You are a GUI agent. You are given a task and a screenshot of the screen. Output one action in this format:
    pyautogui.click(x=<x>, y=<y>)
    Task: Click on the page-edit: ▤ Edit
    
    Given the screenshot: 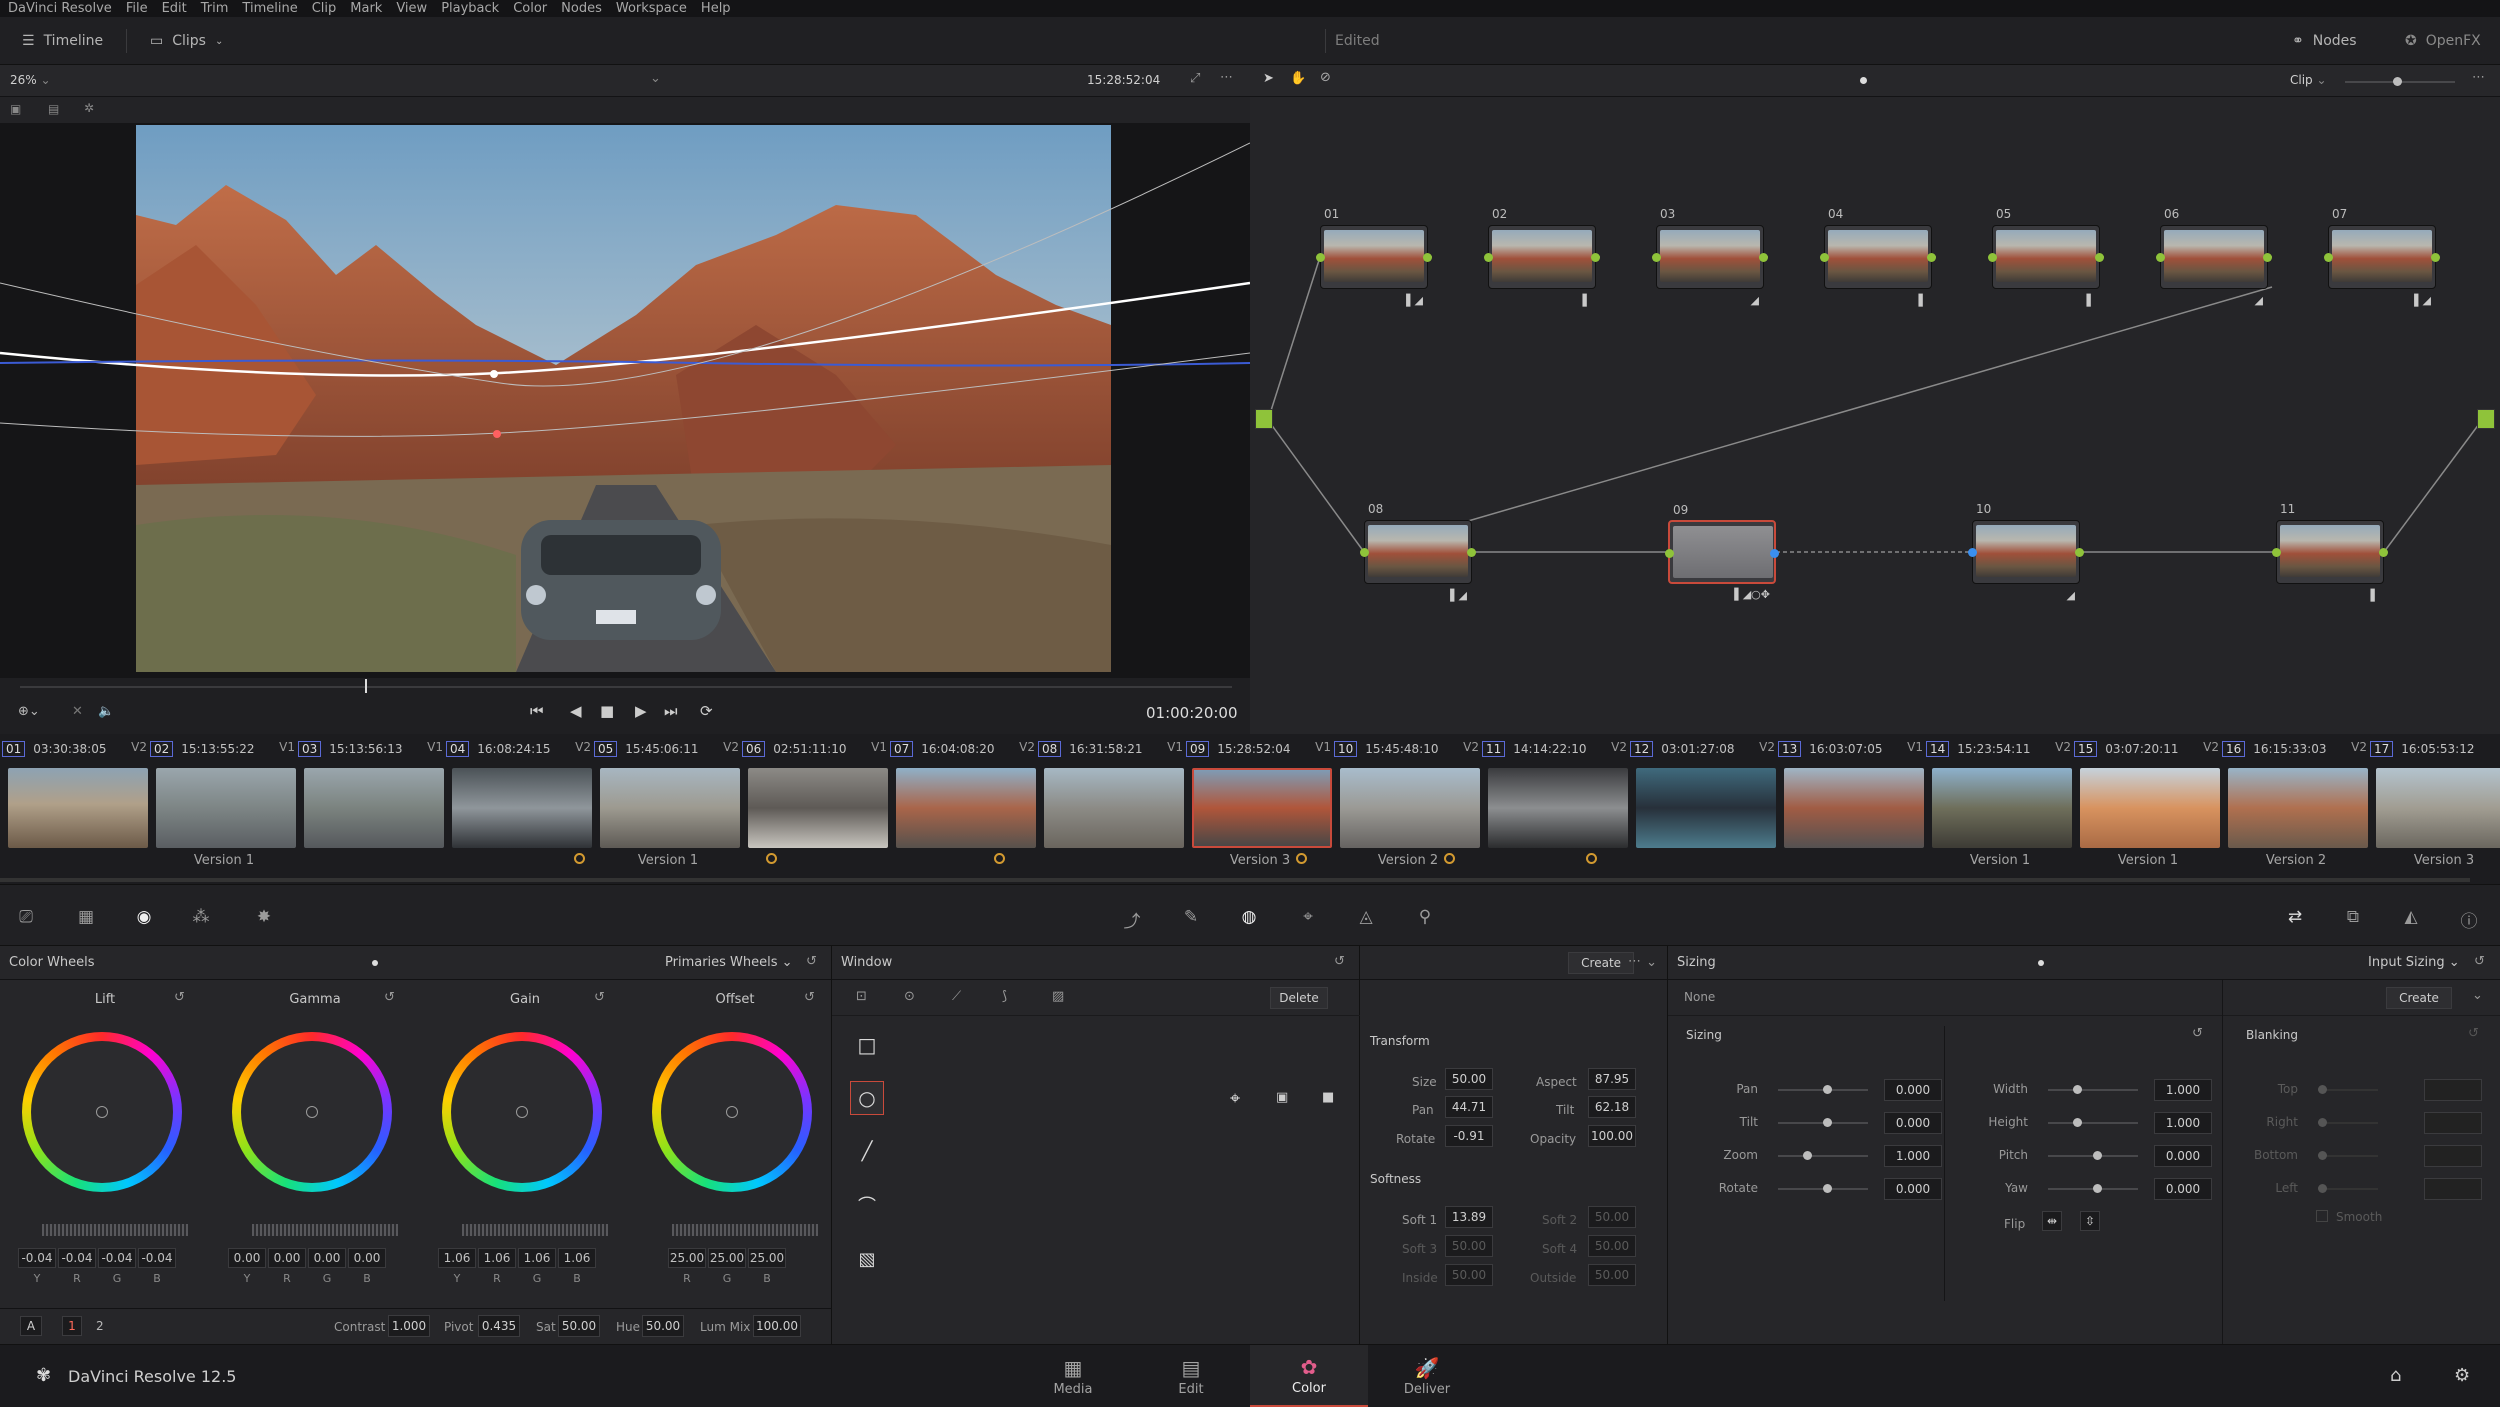 What is the action you would take?
    pyautogui.click(x=1191, y=1376)
    